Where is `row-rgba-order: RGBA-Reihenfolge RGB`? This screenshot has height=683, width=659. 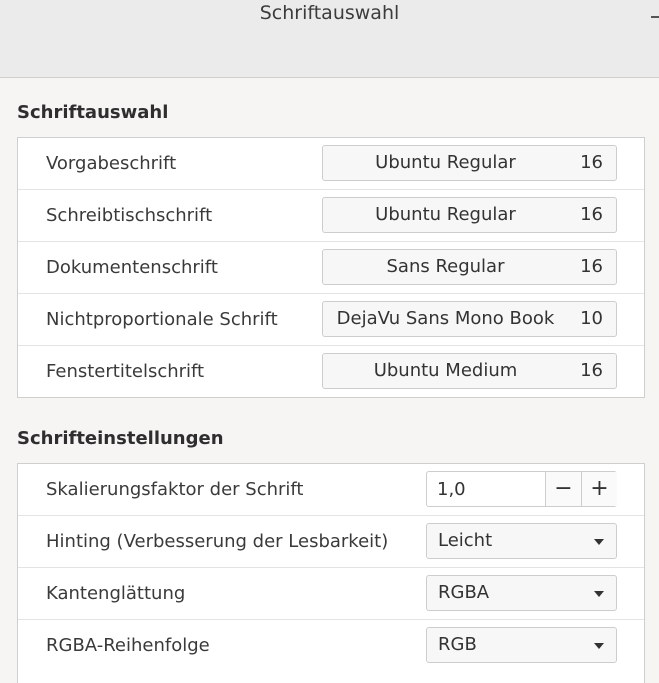 row-rgba-order: RGBA-Reihenfolge RGB is located at coordinates (331, 646).